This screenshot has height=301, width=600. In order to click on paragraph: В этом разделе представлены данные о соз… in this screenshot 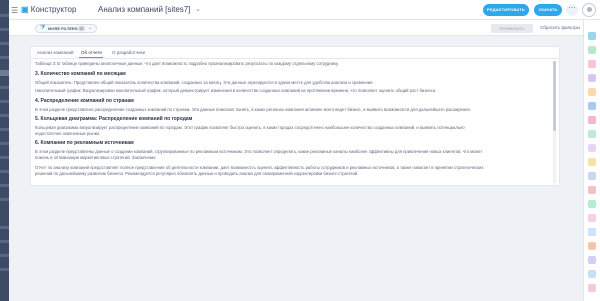, I will do `click(259, 151)`.